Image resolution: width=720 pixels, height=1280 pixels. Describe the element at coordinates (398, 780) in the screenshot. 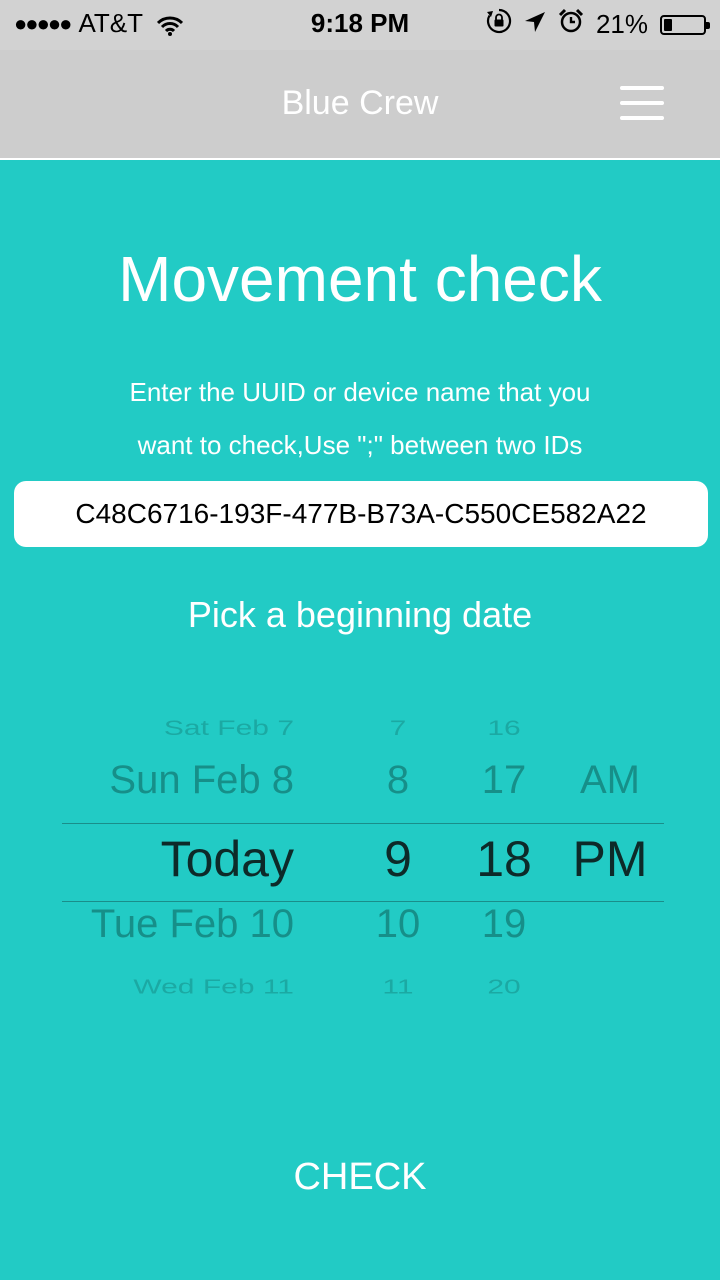

I see `picker-hour: 8` at that location.